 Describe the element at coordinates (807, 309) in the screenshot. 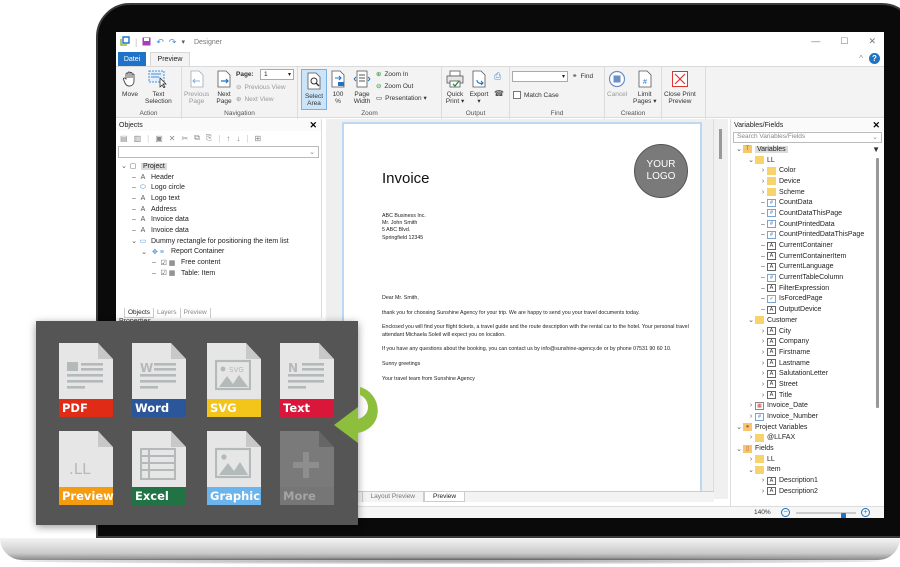

I see `variable-tree-item: – A OutputDevice` at that location.